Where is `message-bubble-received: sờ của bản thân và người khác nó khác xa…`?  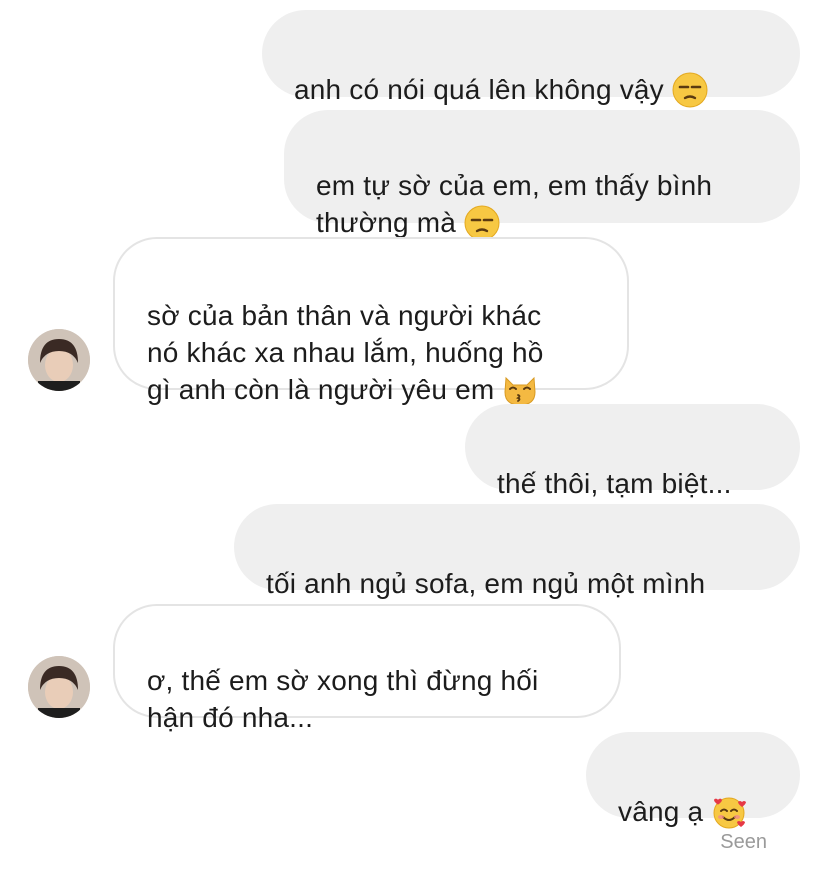 message-bubble-received: sờ của bản thân và người khác nó khác xa… is located at coordinates (371, 321).